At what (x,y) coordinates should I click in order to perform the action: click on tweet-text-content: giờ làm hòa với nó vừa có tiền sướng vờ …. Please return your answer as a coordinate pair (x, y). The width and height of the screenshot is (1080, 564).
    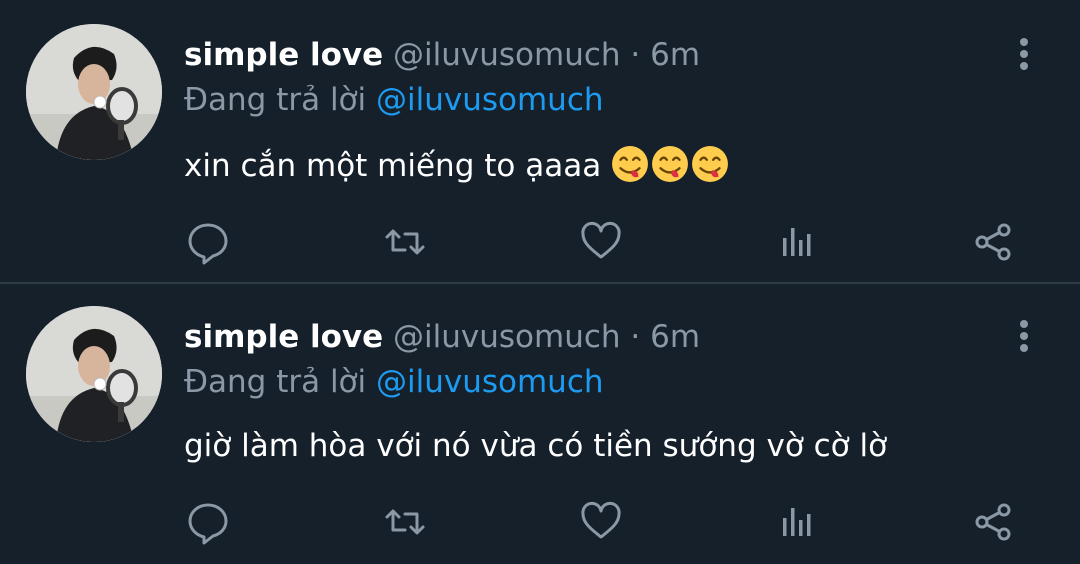
    Looking at the image, I should click on (536, 446).